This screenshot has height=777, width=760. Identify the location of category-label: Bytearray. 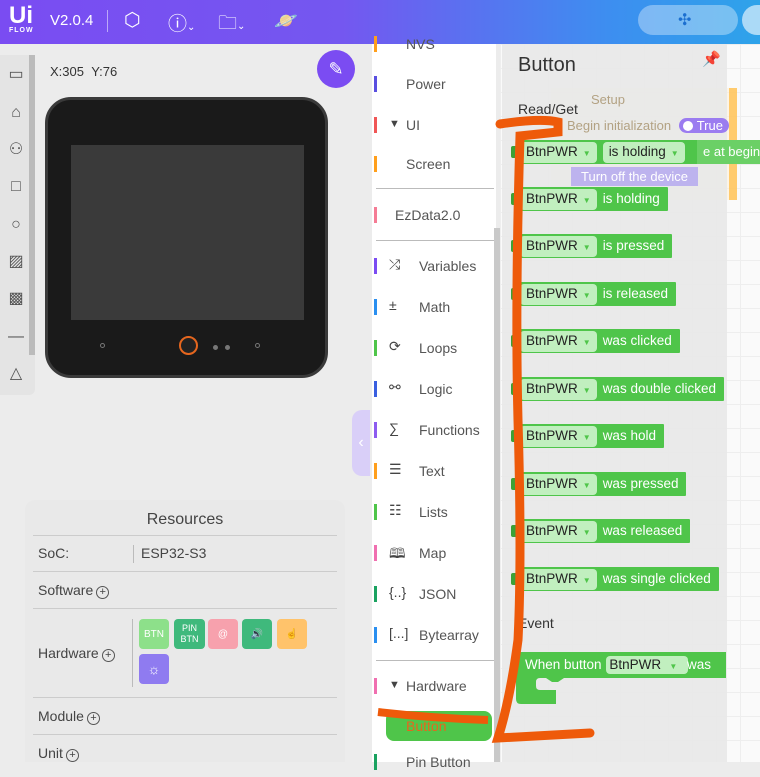
(449, 635).